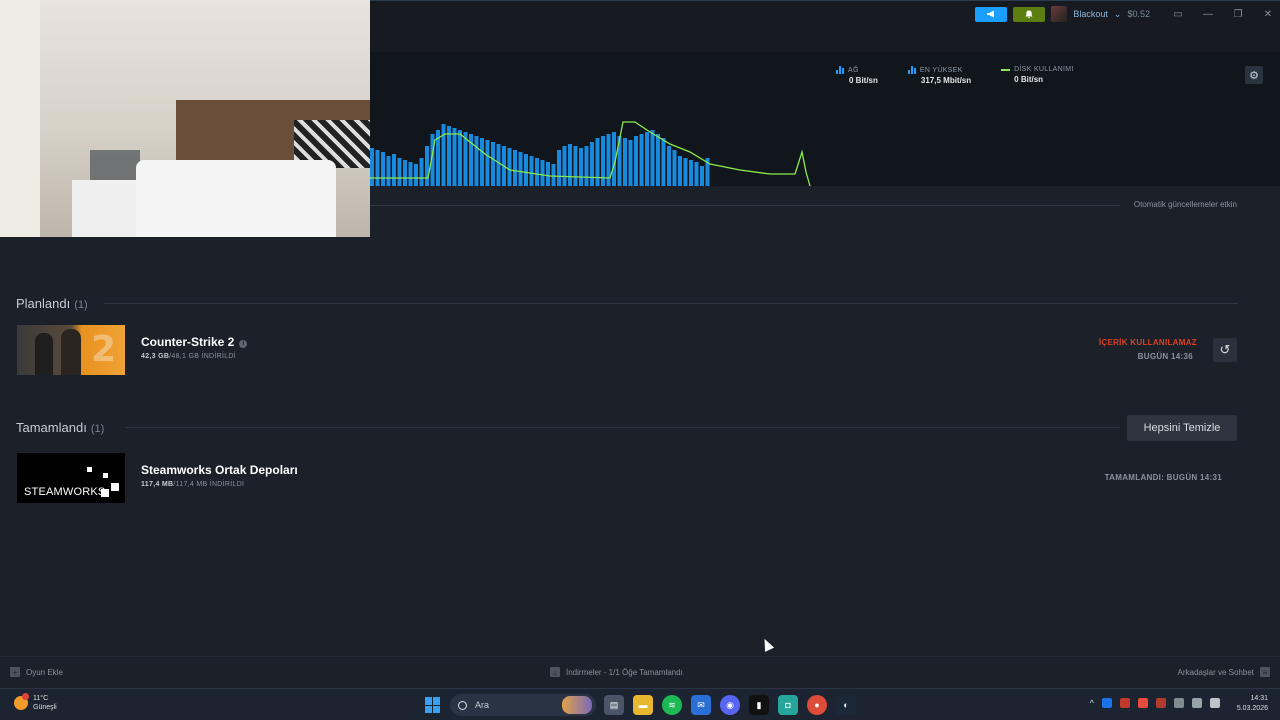  I want to click on clear-all-button: Hepsini Temizle, so click(1182, 428).